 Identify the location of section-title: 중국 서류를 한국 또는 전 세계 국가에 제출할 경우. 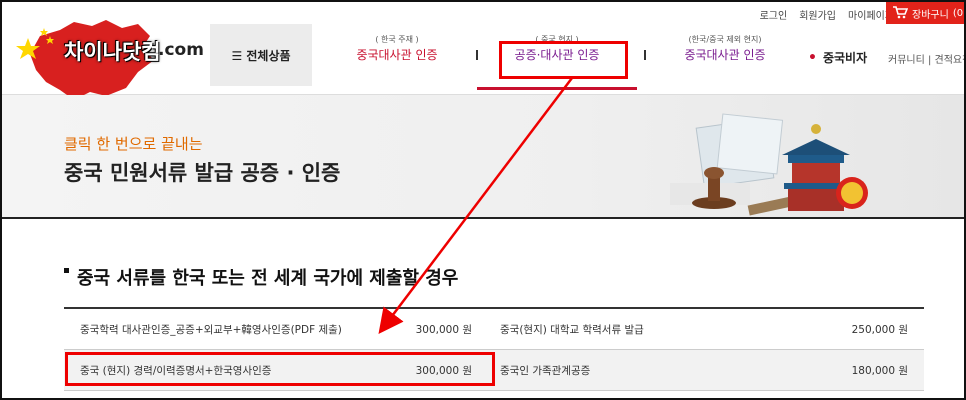
(261, 277).